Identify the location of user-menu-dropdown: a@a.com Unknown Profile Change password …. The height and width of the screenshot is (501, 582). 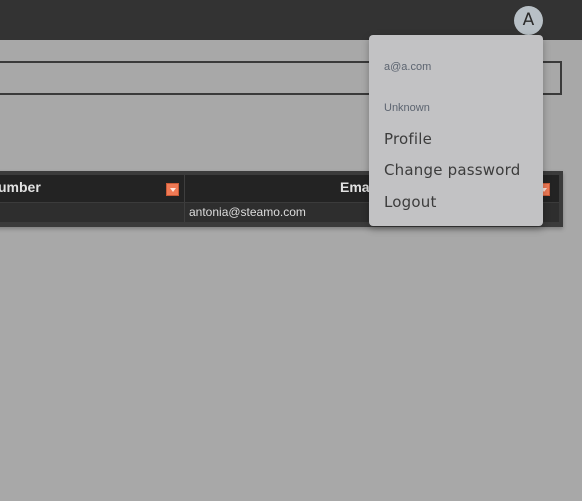
(456, 130).